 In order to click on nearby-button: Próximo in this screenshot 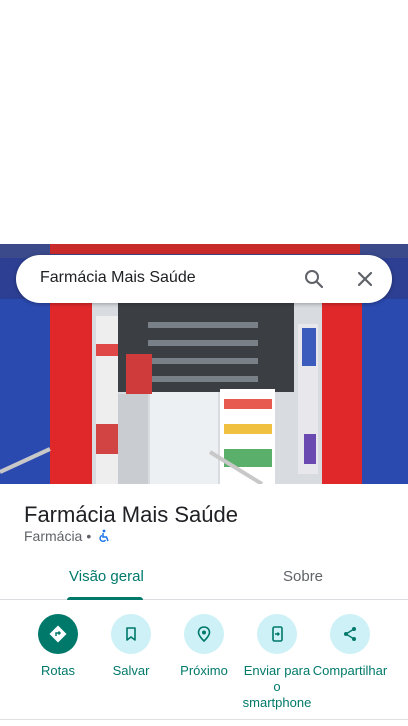, I will do `click(204, 646)`.